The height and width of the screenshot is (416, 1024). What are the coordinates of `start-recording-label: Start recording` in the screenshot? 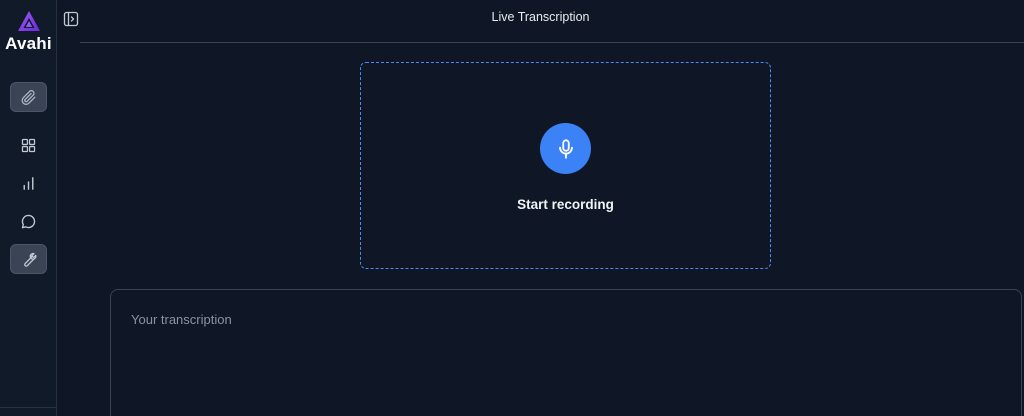 It's located at (565, 204).